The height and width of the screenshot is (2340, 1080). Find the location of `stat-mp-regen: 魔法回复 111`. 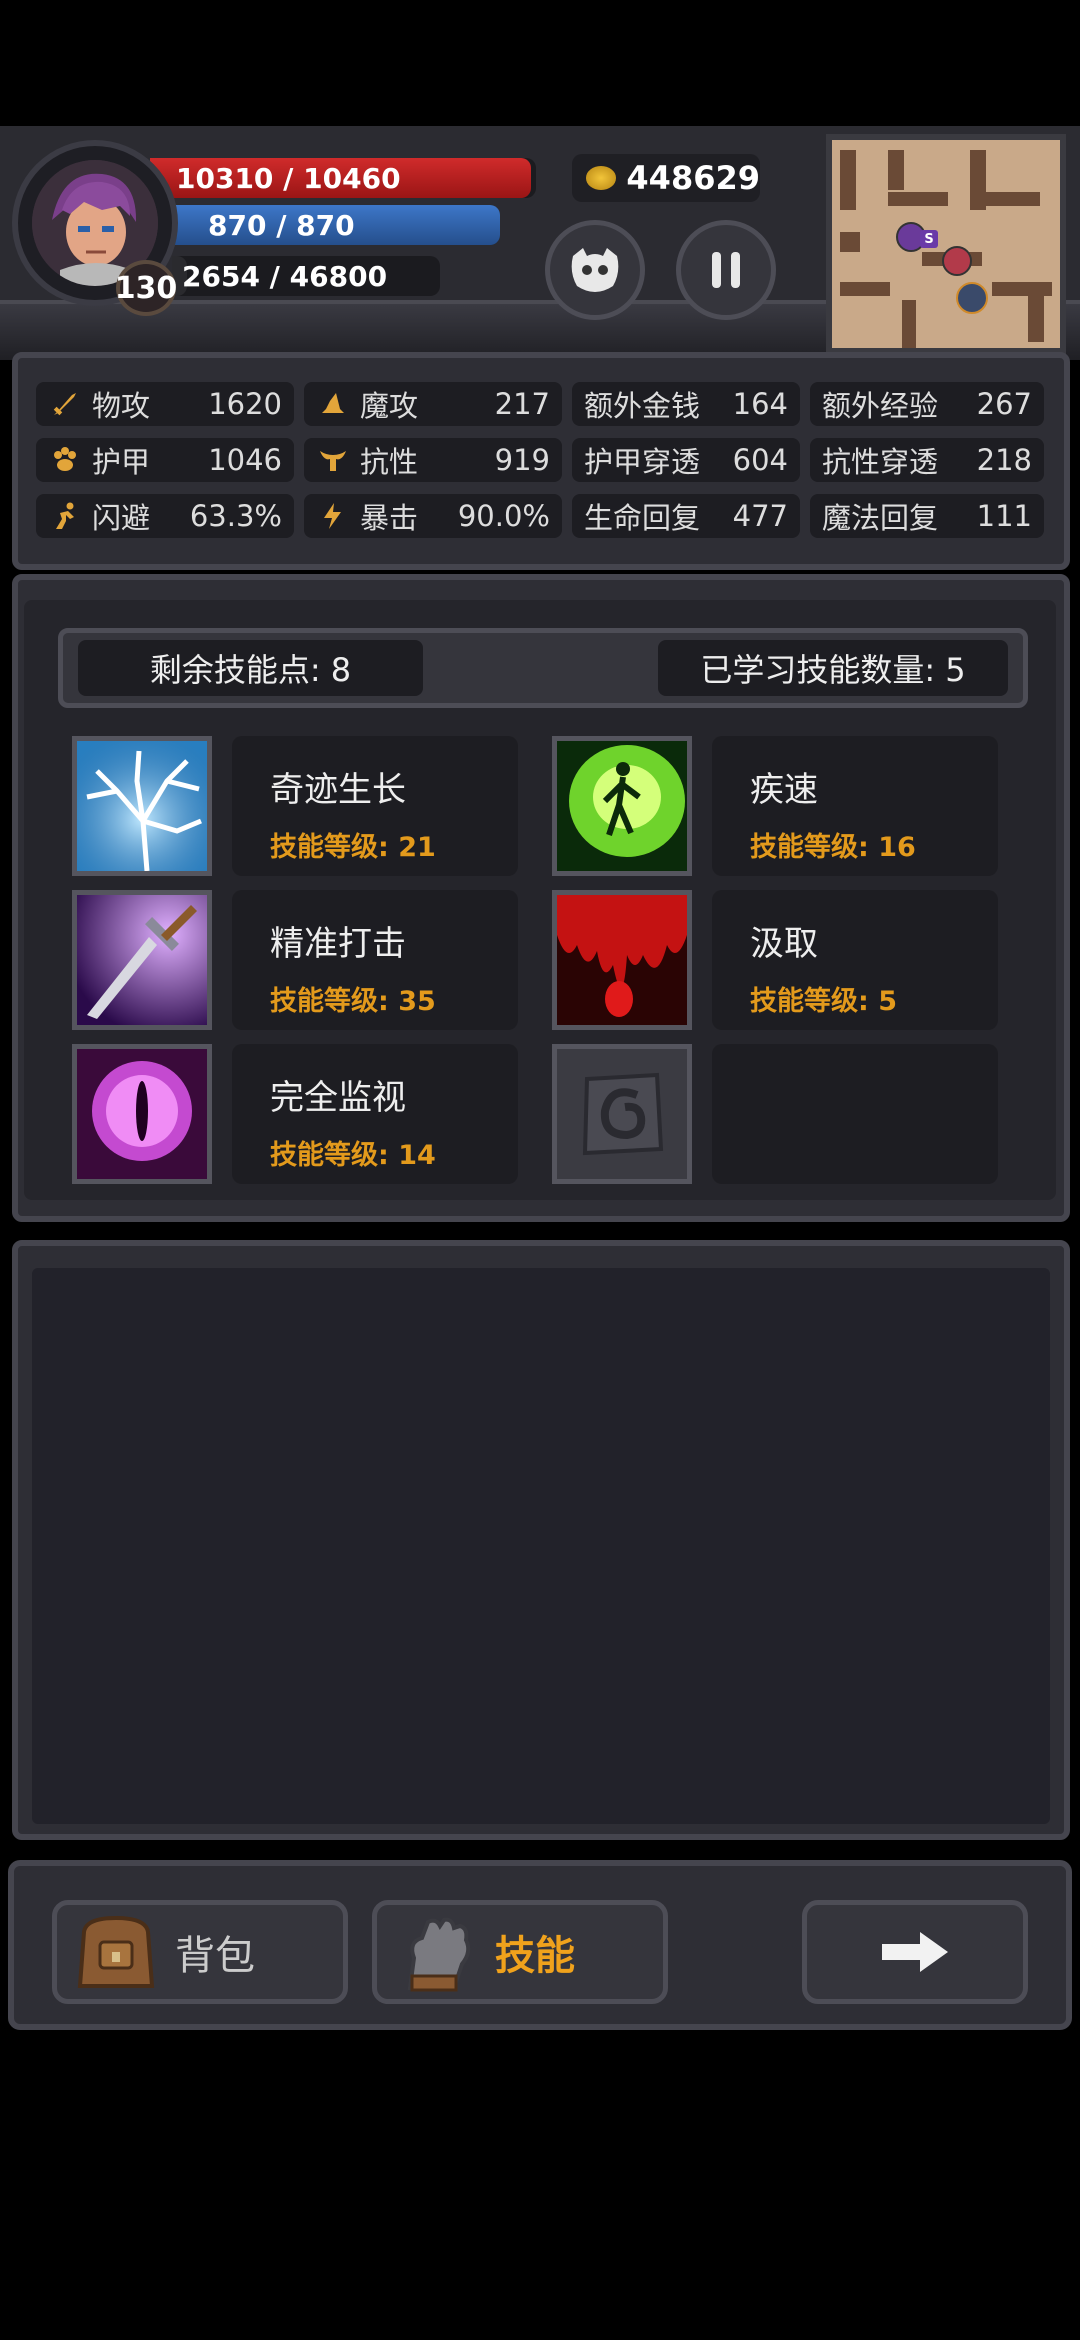

stat-mp-regen: 魔法回复 111 is located at coordinates (927, 516).